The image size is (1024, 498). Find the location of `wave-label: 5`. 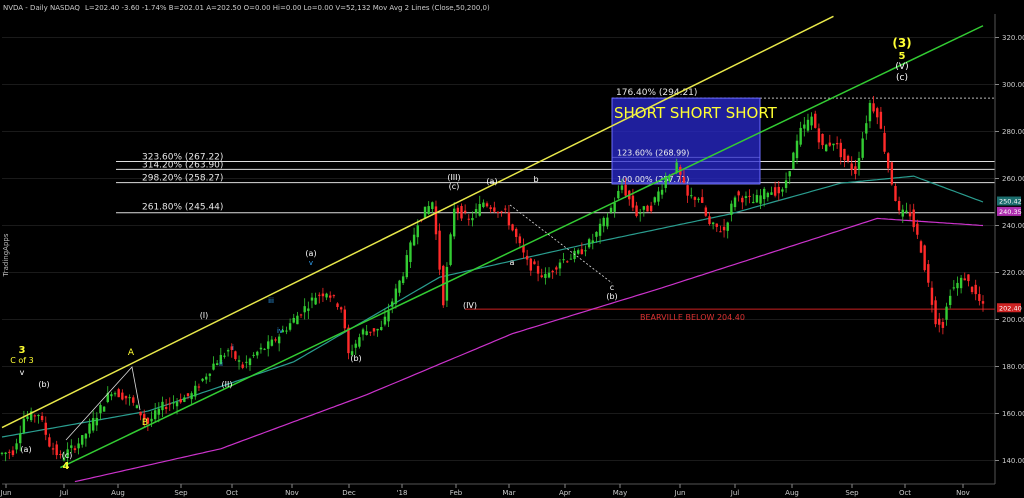

wave-label: 5 is located at coordinates (902, 56).